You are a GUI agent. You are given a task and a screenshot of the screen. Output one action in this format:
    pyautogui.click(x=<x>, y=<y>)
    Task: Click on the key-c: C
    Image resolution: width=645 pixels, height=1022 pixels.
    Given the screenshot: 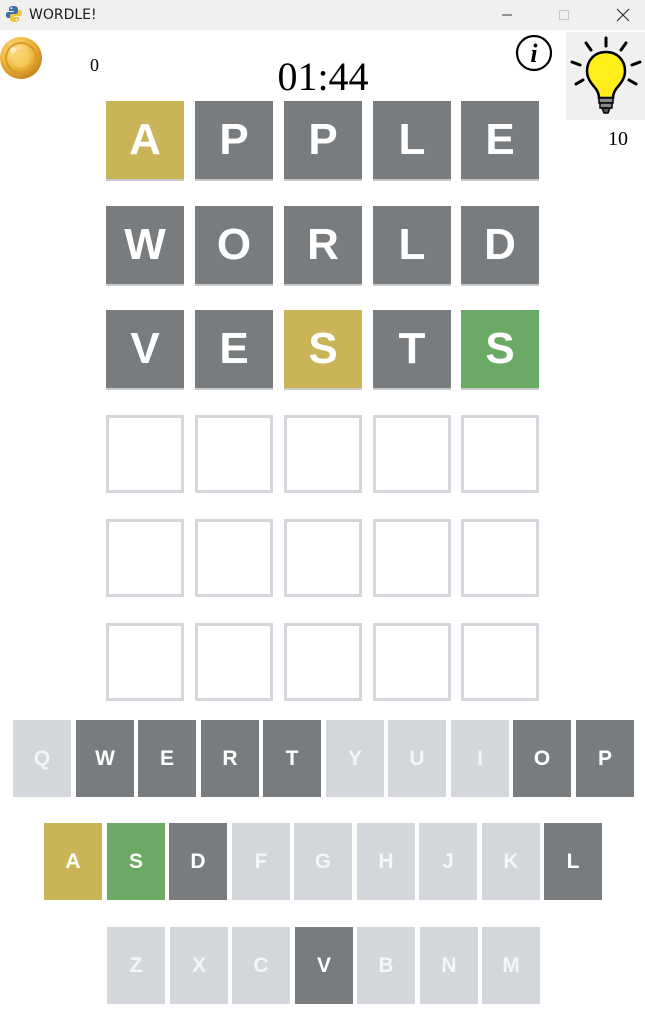 What is the action you would take?
    pyautogui.click(x=261, y=965)
    